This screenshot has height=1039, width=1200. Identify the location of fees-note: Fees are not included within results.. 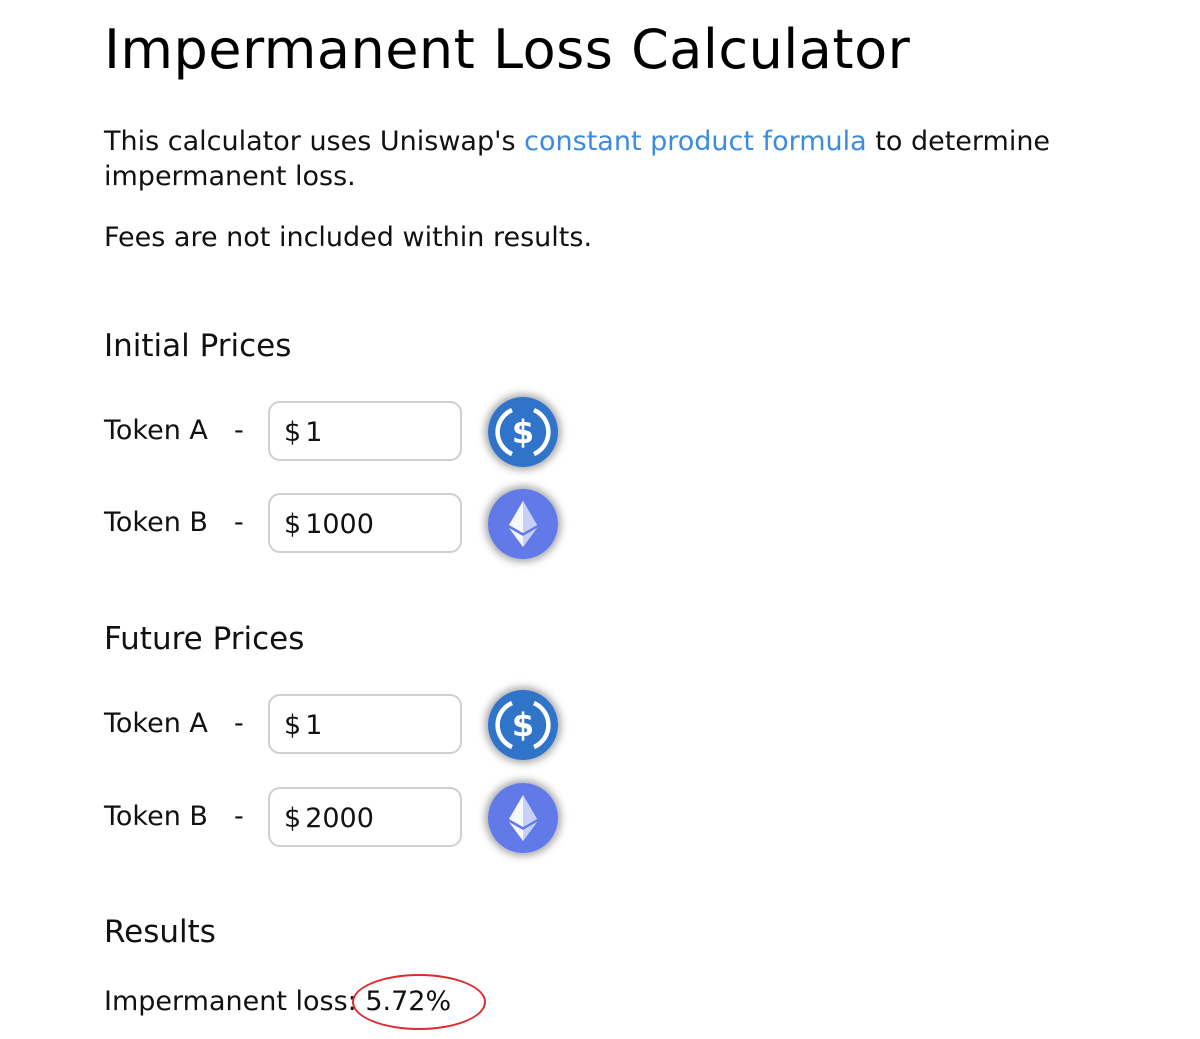
(348, 237).